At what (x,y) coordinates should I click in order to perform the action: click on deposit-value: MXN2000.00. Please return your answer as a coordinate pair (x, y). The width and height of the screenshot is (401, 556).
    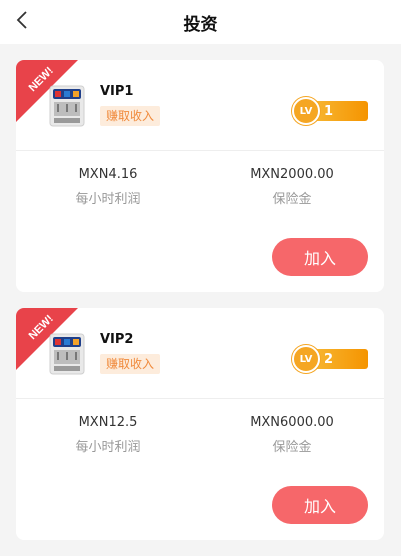
    Looking at the image, I should click on (292, 174).